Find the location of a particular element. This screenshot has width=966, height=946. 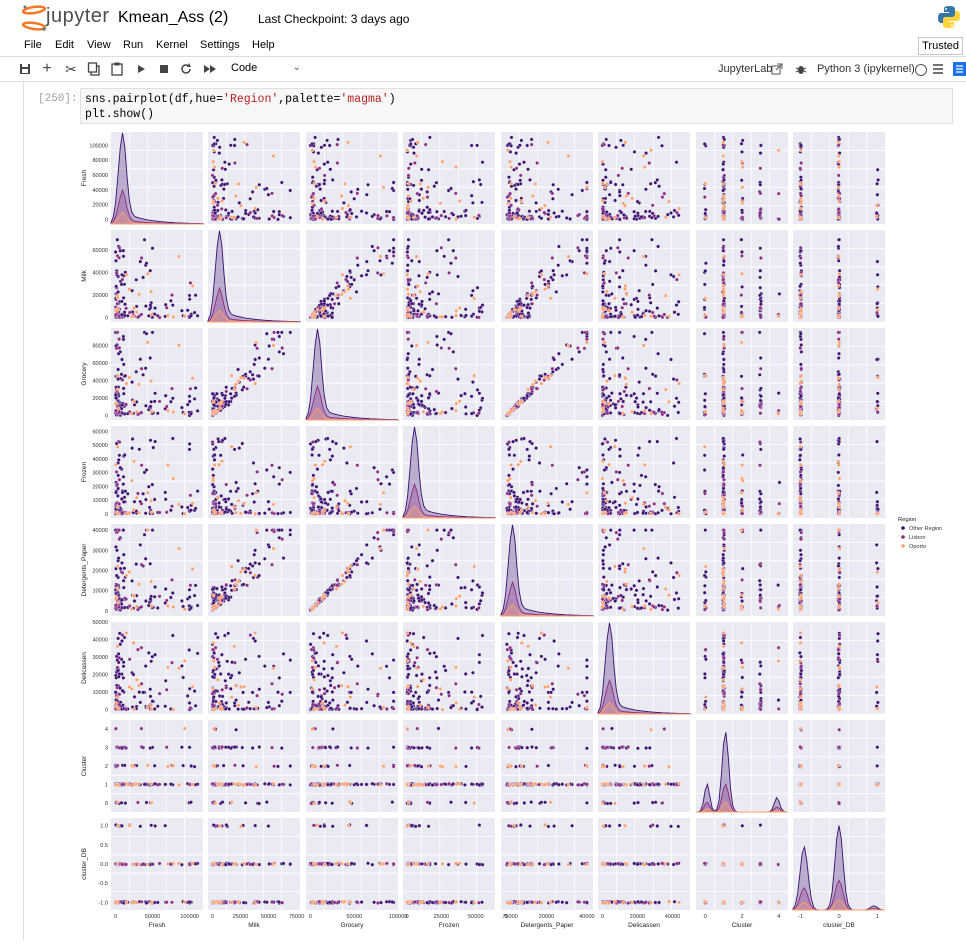

jupyterlab-link: JupyterLab is located at coordinates (745, 69).